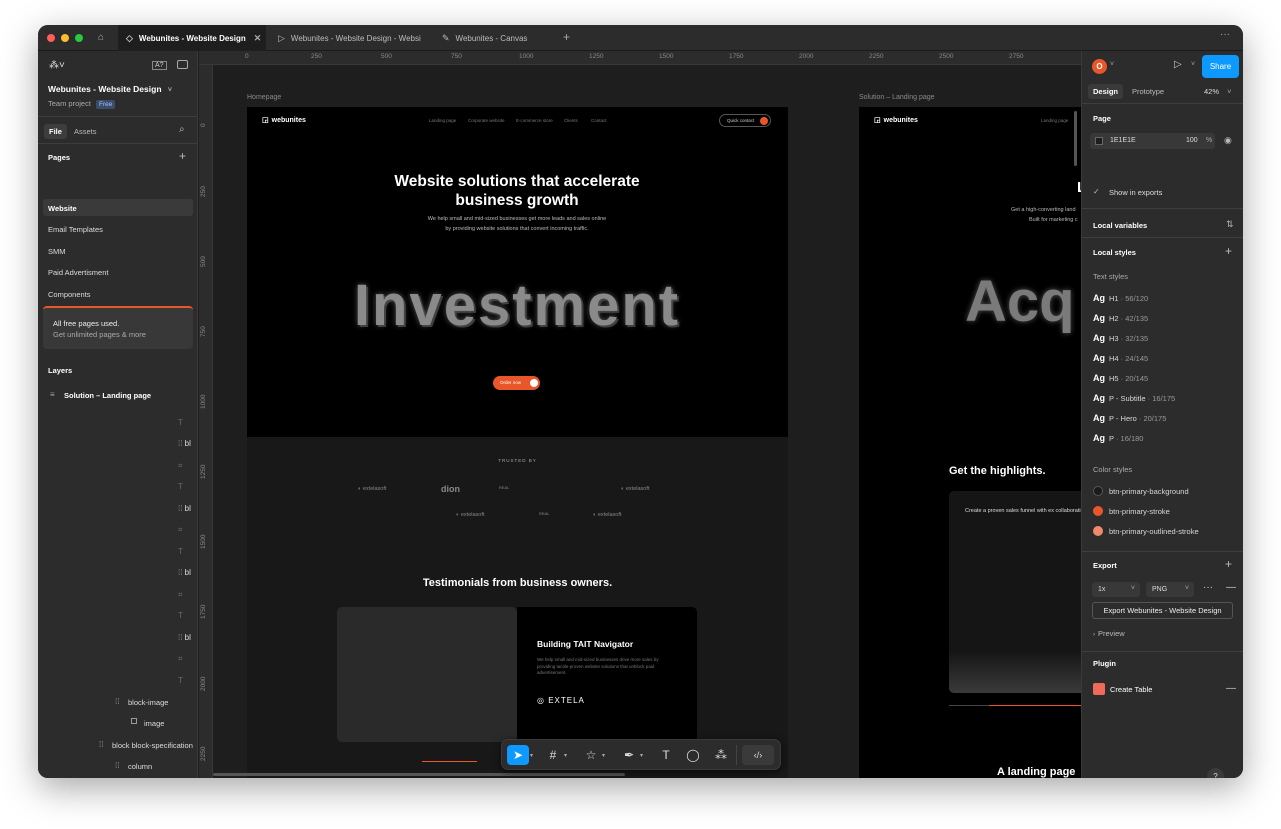 The image size is (1281, 829). I want to click on remove-export-icon: —, so click(1231, 587).